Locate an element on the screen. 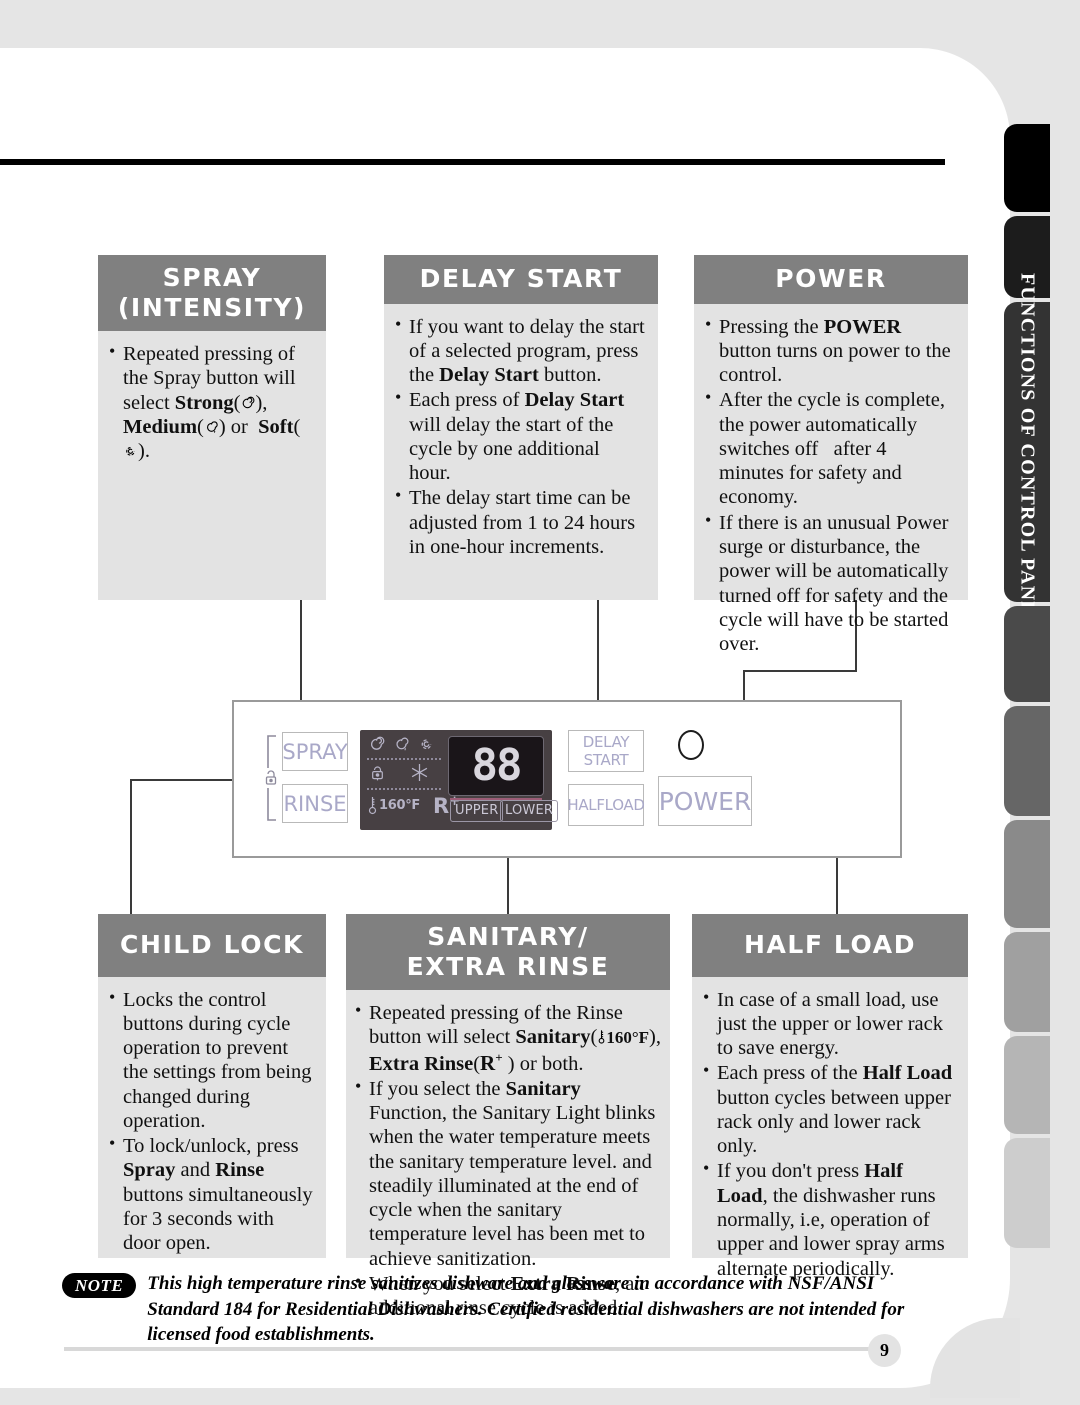  chapter-tab-active-label: FUNCTIONS OF CONTROL PANEL is located at coordinates (1027, 451).